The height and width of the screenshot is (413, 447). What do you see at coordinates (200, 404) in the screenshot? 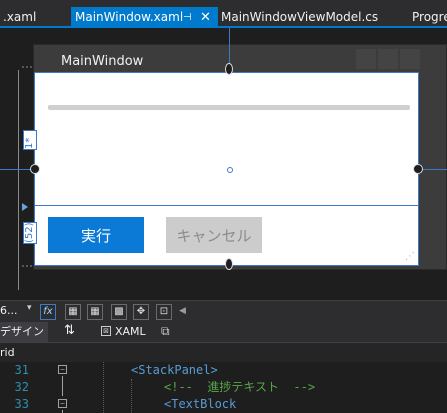
I see `code-text: <TextBlock` at bounding box center [200, 404].